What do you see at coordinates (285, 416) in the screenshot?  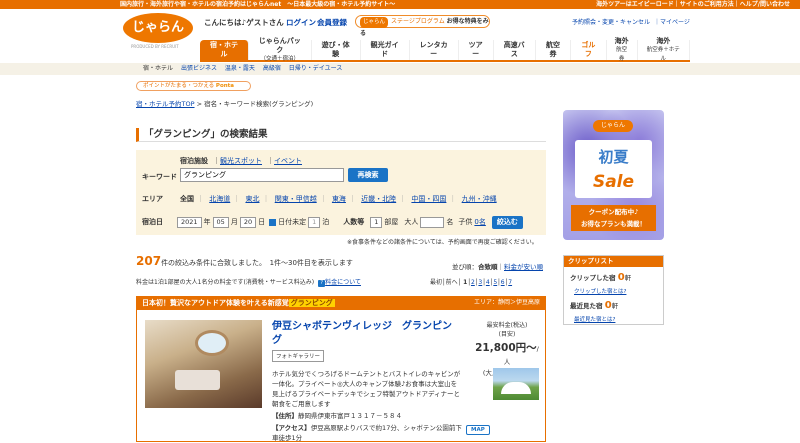 I see `address-label: 【住所】` at bounding box center [285, 416].